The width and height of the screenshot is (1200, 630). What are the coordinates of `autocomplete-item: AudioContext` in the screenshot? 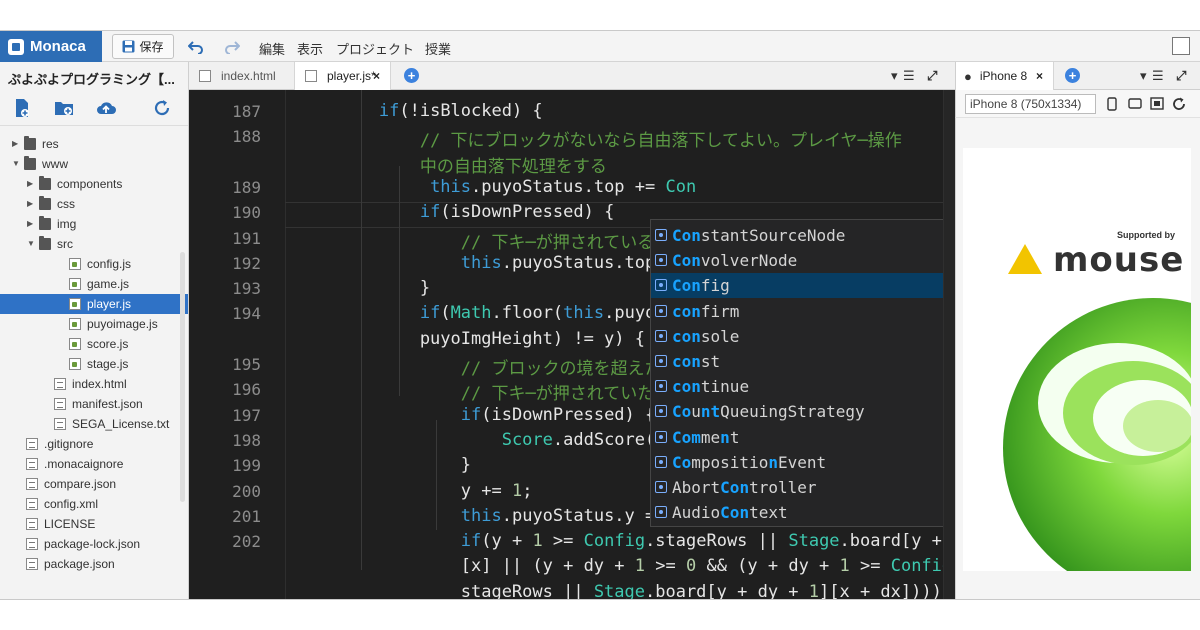 It's located at (802, 512).